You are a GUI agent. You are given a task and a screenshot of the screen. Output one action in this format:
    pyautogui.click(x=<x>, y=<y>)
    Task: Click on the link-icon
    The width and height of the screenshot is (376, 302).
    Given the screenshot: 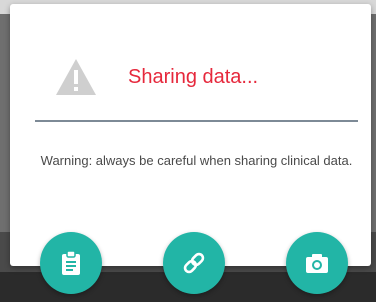 What is the action you would take?
    pyautogui.click(x=194, y=263)
    